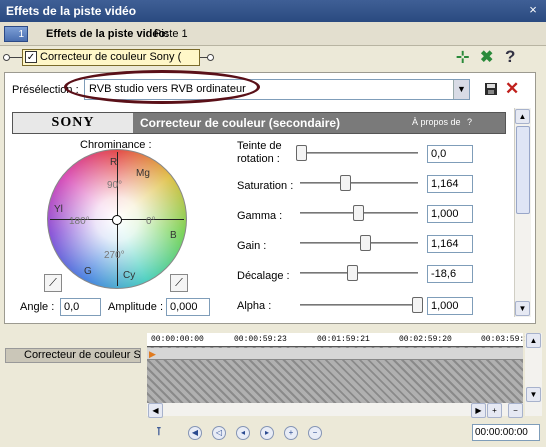 The width and height of the screenshot is (546, 447). What do you see at coordinates (115, 185) in the screenshot?
I see `wheel-deg-90: 90°` at bounding box center [115, 185].